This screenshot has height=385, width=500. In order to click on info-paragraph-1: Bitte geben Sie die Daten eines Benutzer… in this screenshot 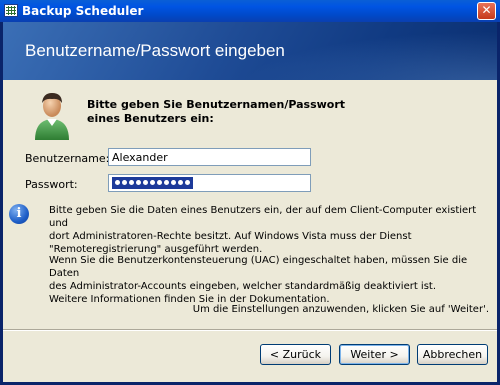, I will do `click(269, 230)`.